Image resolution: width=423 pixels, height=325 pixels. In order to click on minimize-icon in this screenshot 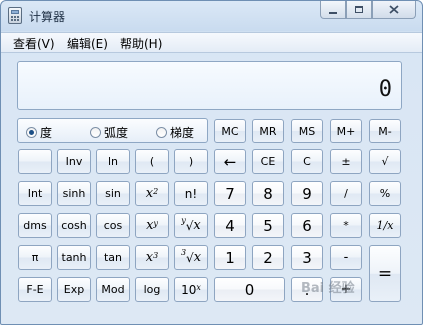, I will do `click(333, 12)`.